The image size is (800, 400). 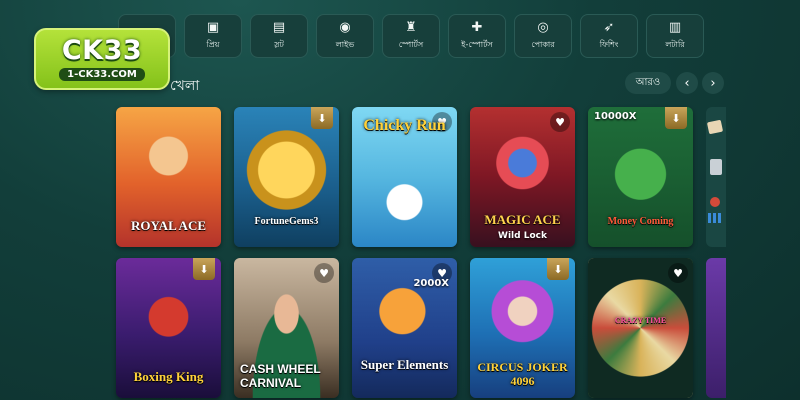 What do you see at coordinates (279, 36) in the screenshot?
I see `category-slots: ▤ স্লট` at bounding box center [279, 36].